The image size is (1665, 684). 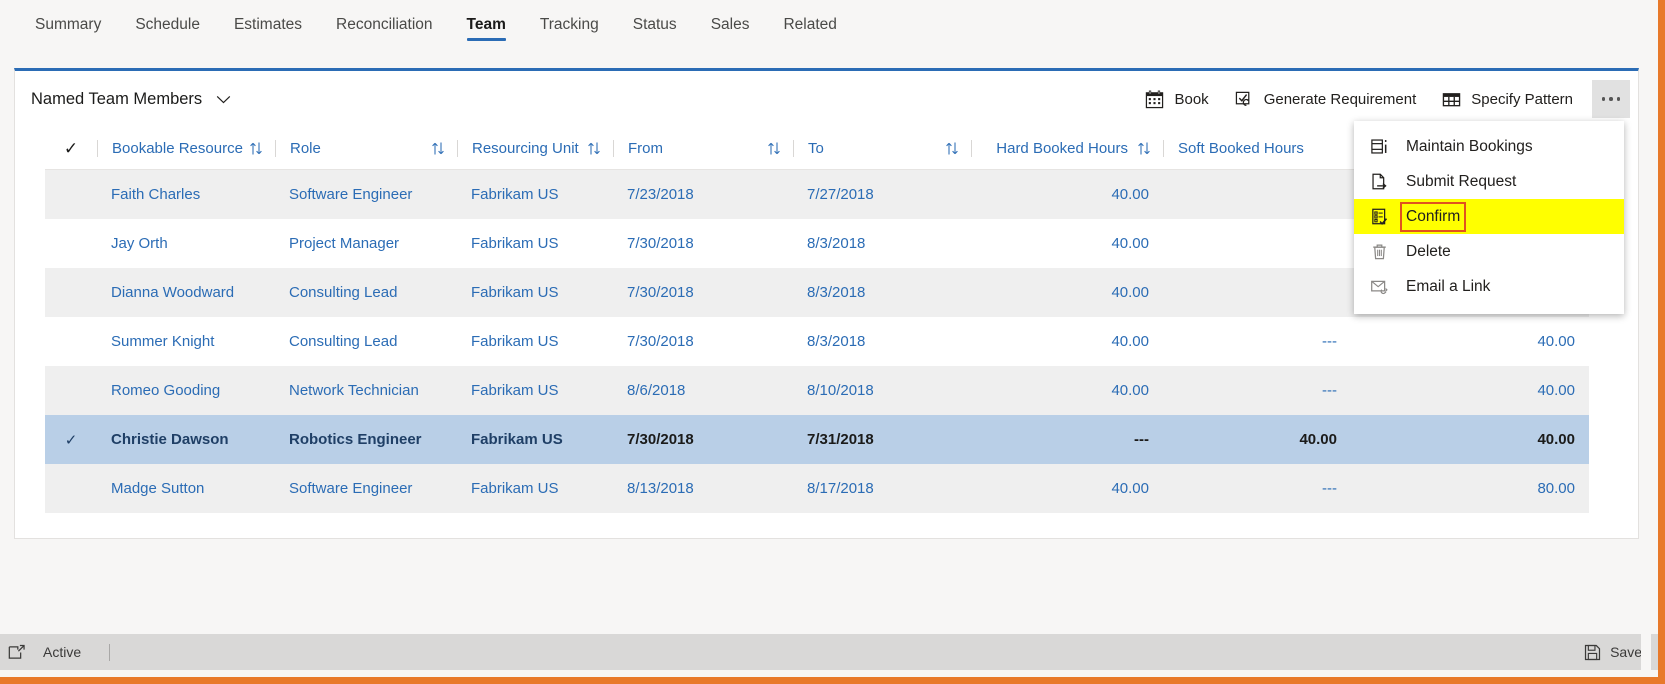 What do you see at coordinates (882, 148) in the screenshot?
I see `column-header-to: To` at bounding box center [882, 148].